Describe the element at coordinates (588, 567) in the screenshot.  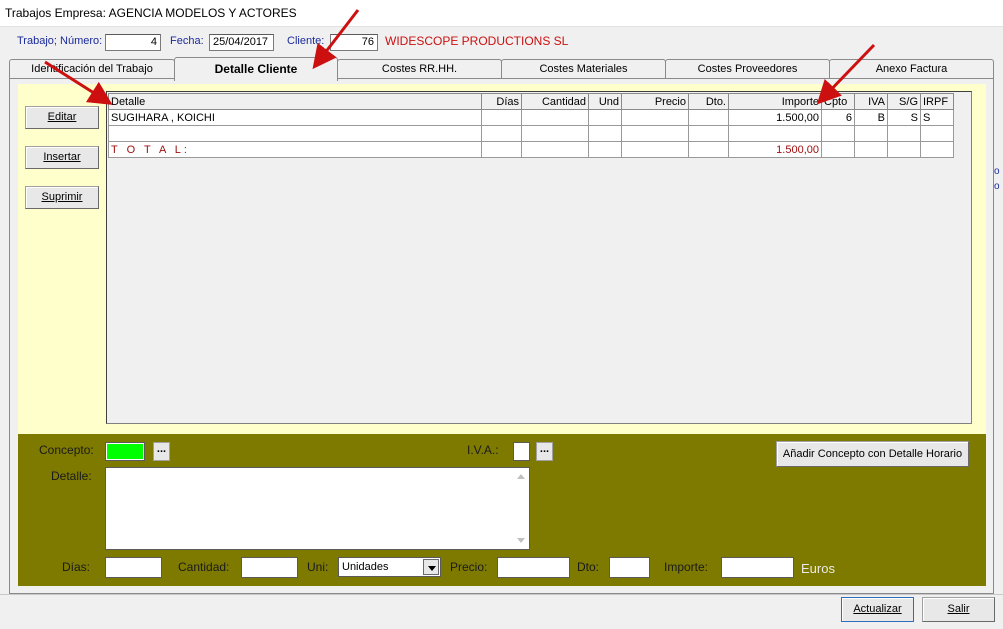
I see `dto-label: Dto:` at that location.